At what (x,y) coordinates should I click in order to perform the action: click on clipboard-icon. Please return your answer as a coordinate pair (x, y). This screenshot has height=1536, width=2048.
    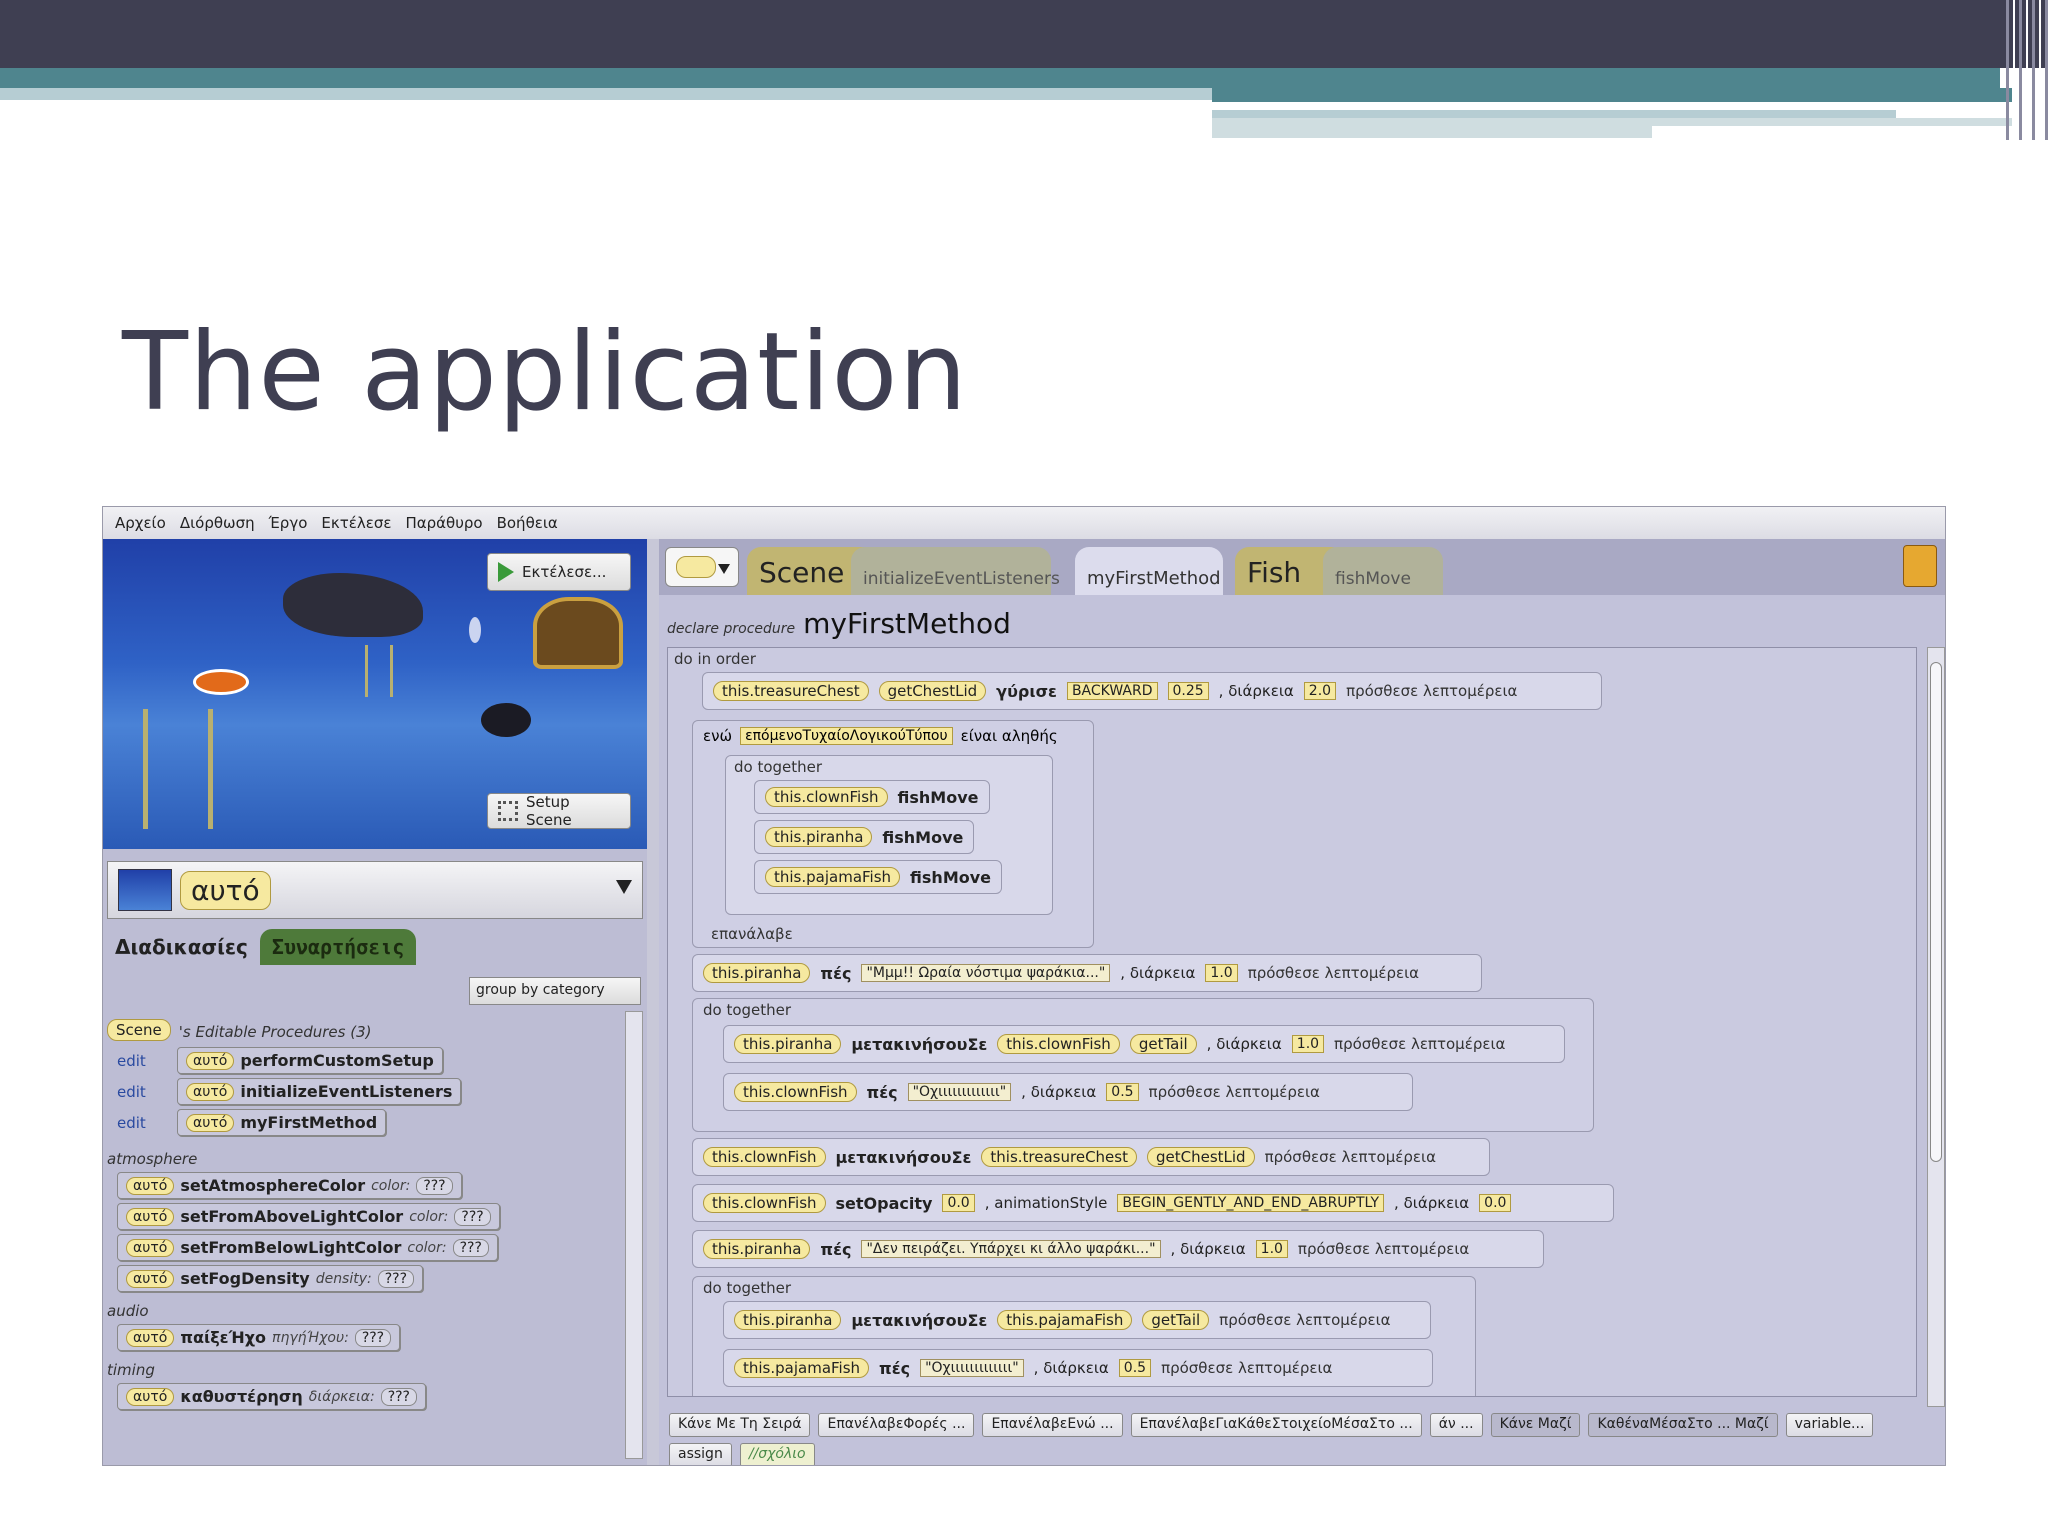
    Looking at the image, I should click on (1920, 566).